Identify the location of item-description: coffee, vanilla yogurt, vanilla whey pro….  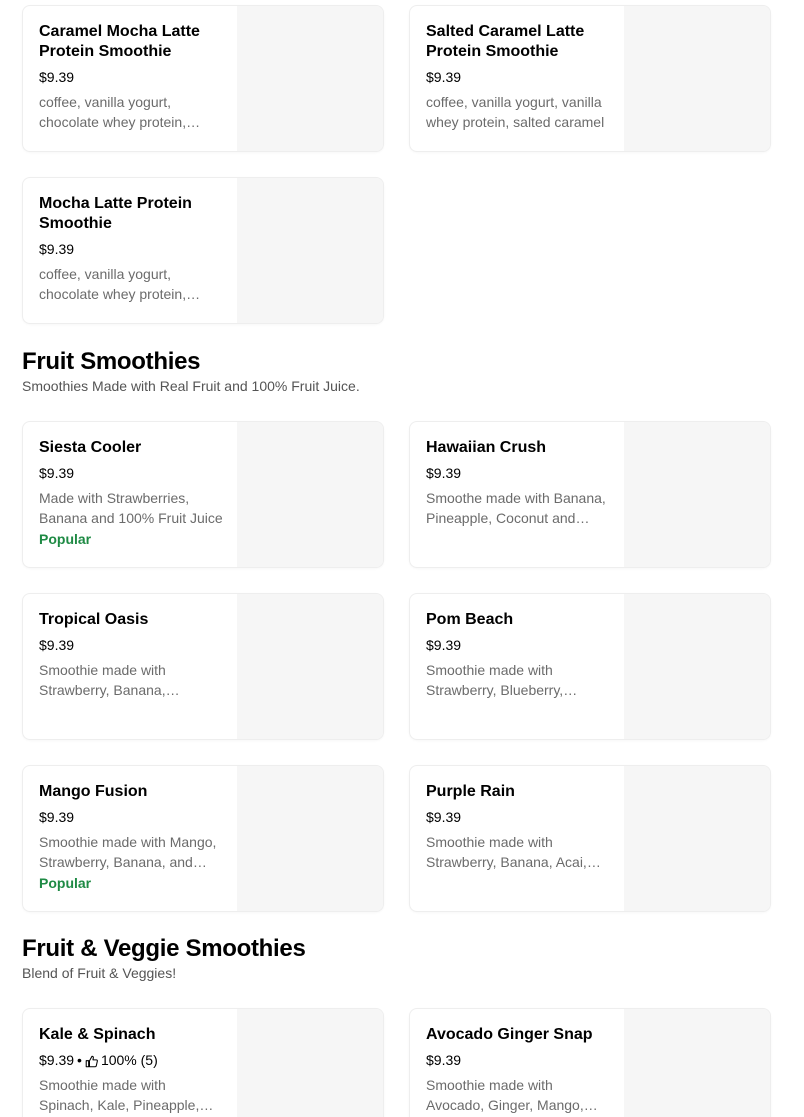
(515, 112).